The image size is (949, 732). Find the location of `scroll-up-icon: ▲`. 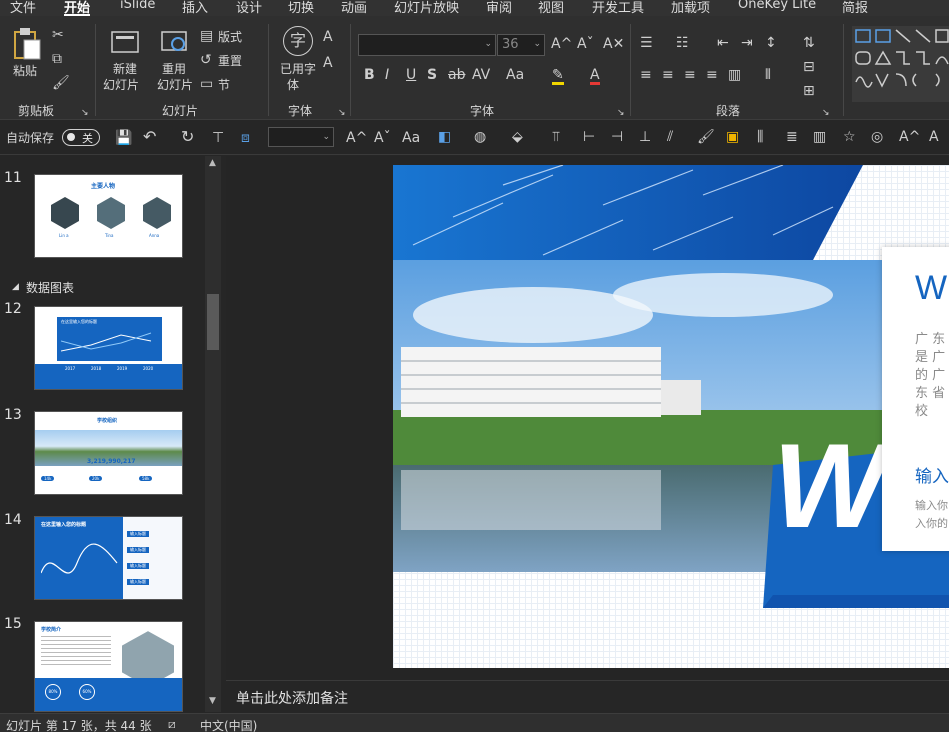

scroll-up-icon: ▲ is located at coordinates (212, 163).